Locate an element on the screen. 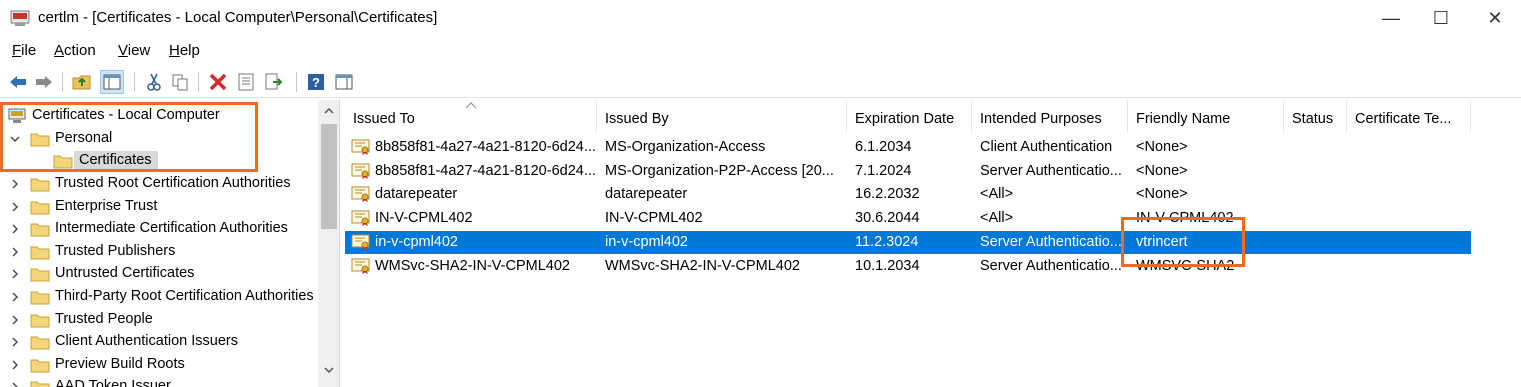 This screenshot has height=387, width=1521. tree-scrollbar is located at coordinates (328, 243).